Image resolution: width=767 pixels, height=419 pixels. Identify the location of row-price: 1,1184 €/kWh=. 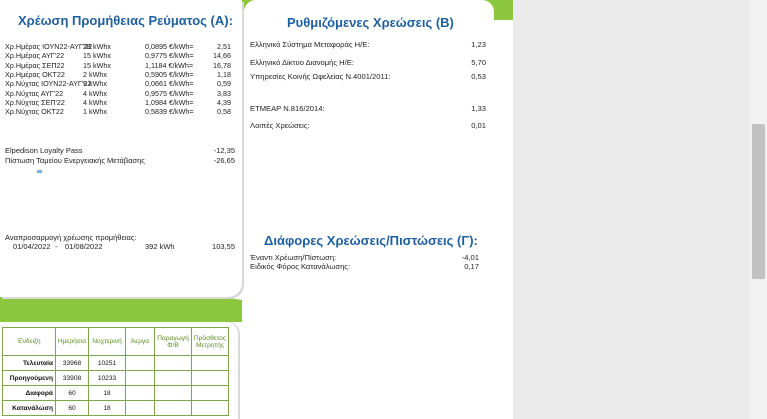
(169, 65).